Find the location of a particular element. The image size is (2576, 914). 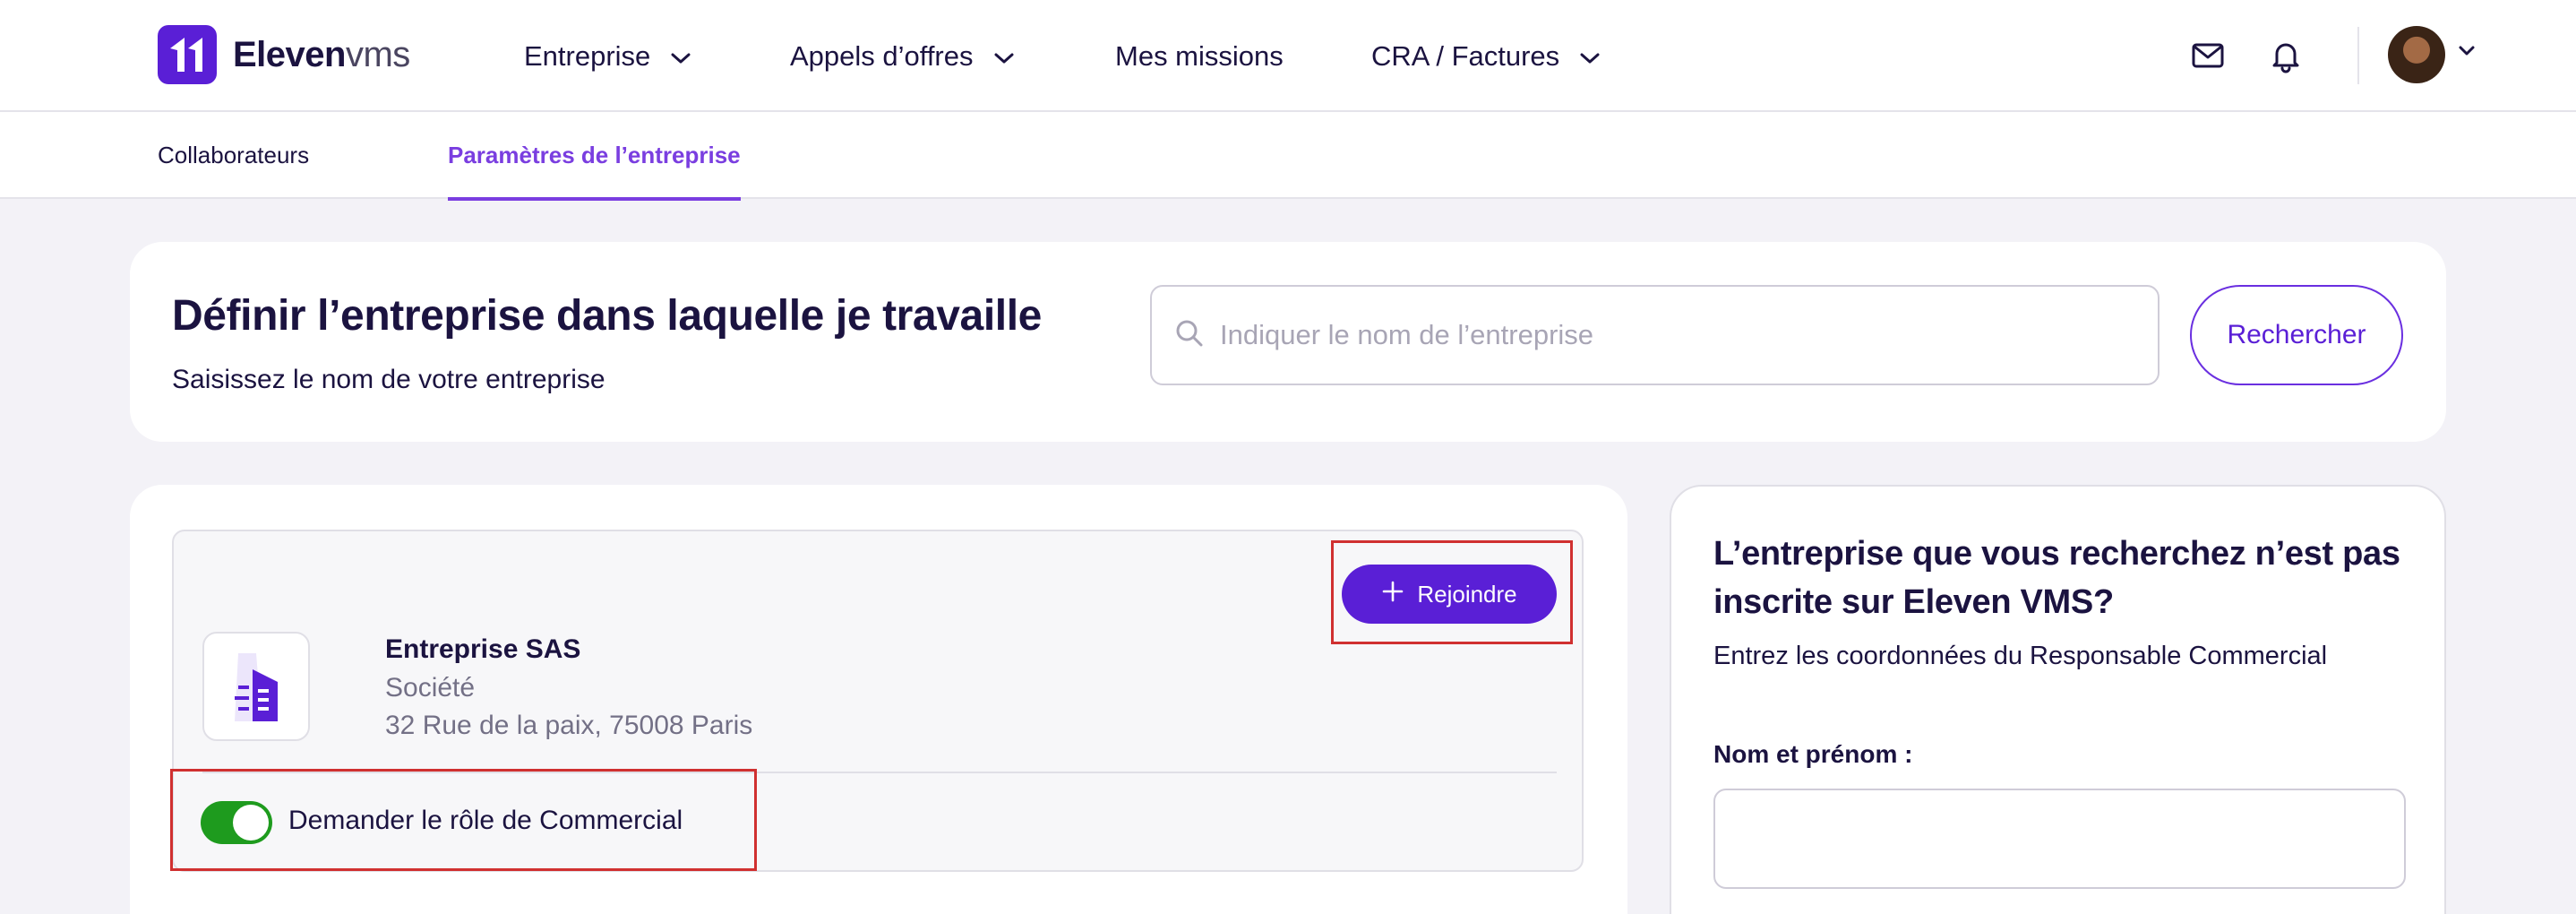

company-type: Société is located at coordinates (430, 688).